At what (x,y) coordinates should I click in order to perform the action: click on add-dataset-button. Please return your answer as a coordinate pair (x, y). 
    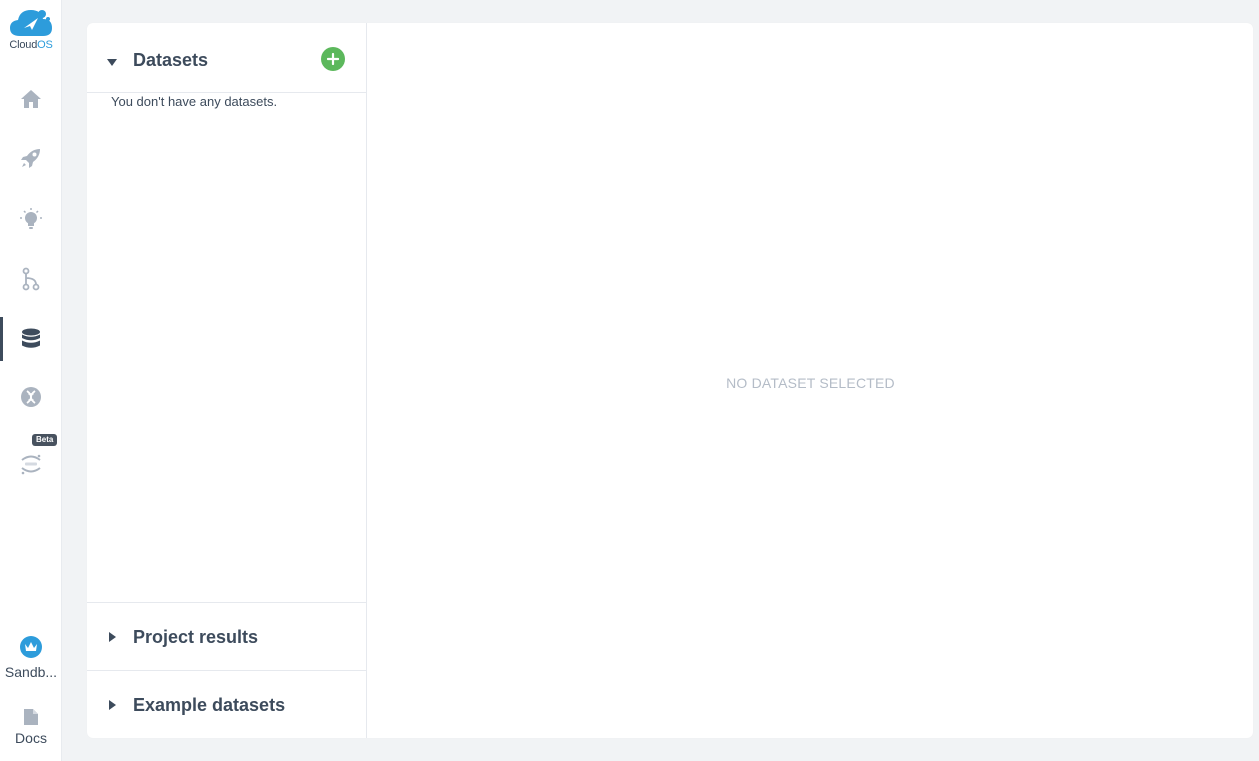
    Looking at the image, I should click on (333, 59).